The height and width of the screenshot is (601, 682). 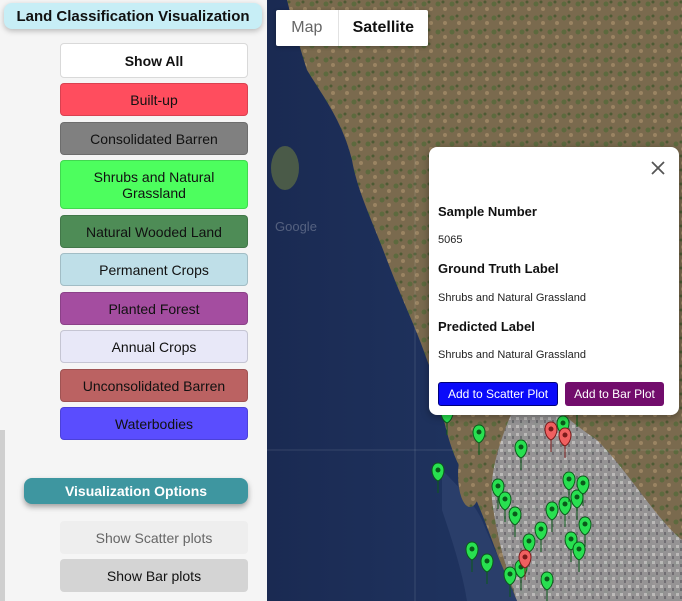 What do you see at coordinates (154, 138) in the screenshot?
I see `class-button-consolidated-barren: Consolidated Barren` at bounding box center [154, 138].